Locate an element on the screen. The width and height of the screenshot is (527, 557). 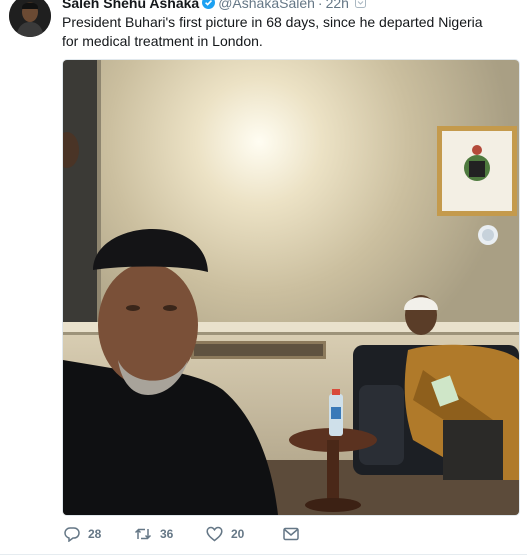
author-handle: @AshakaSaleh is located at coordinates (266, 5).